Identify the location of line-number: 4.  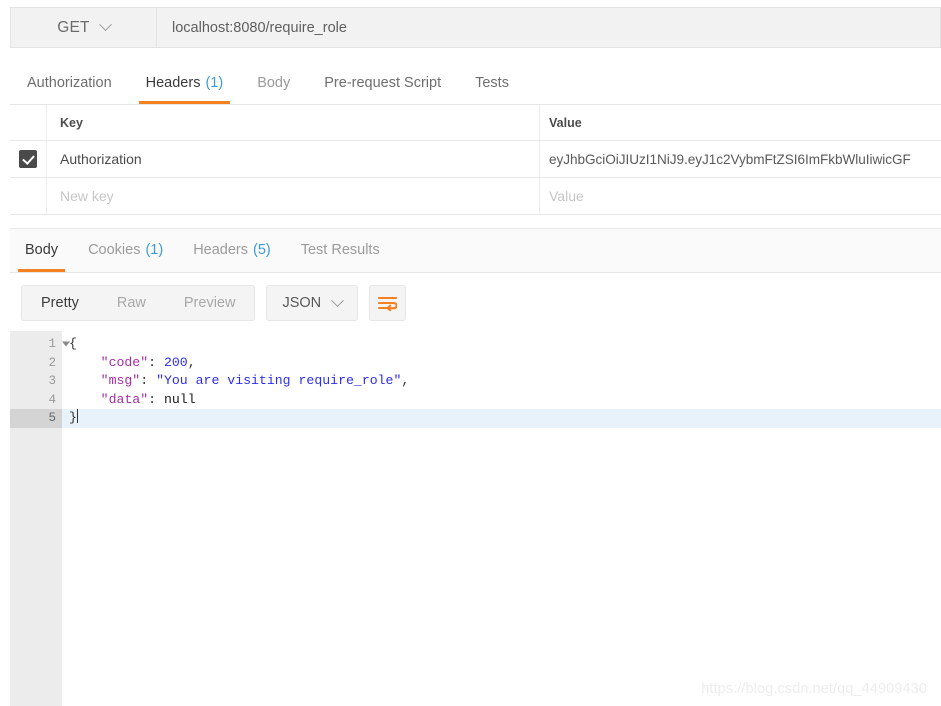
(52, 399).